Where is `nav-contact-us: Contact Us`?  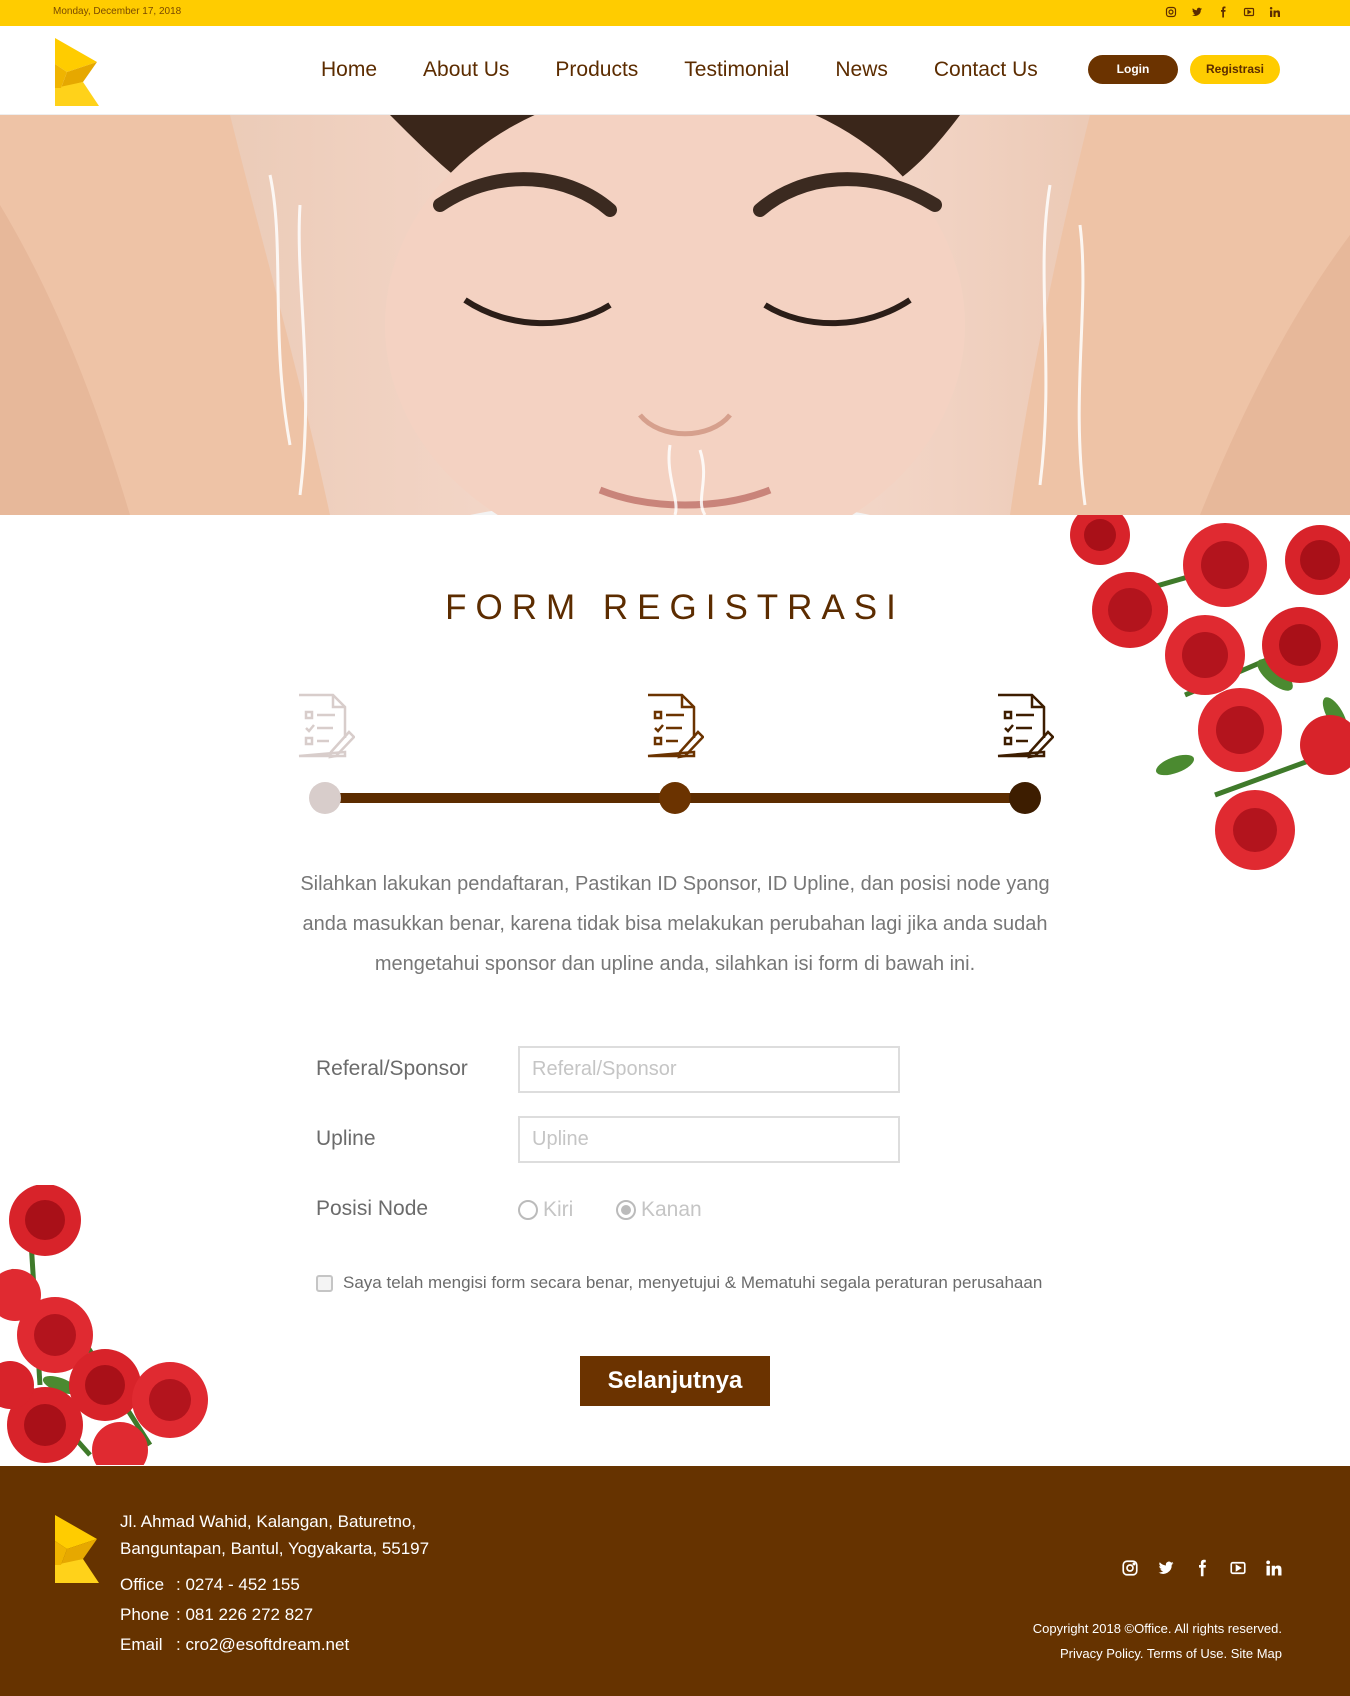
nav-contact-us: Contact Us is located at coordinates (986, 70).